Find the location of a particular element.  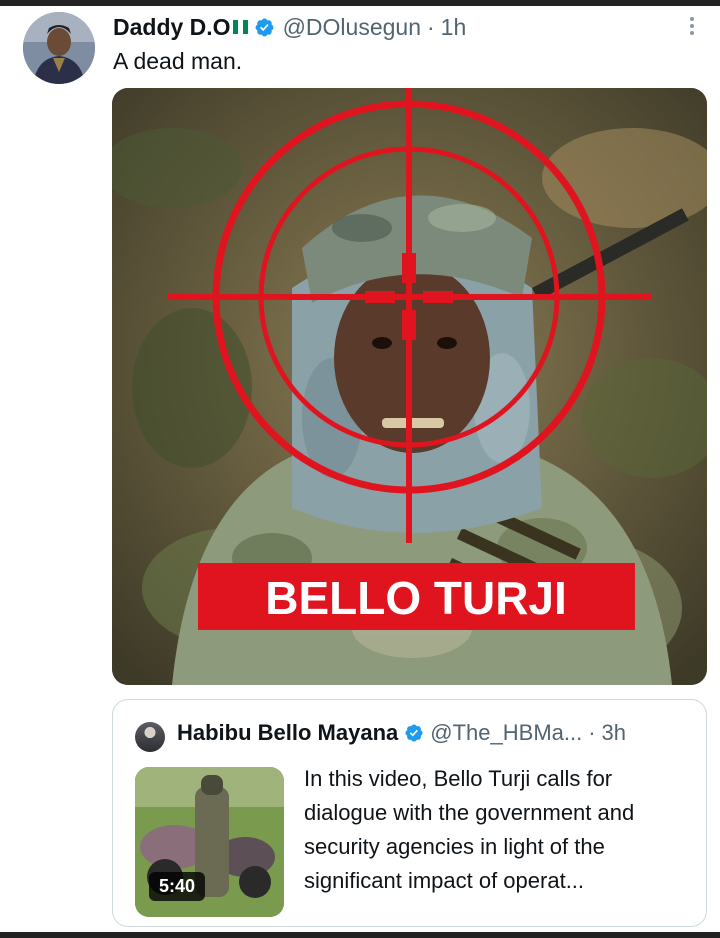

quoted-author-avatar is located at coordinates (150, 737).